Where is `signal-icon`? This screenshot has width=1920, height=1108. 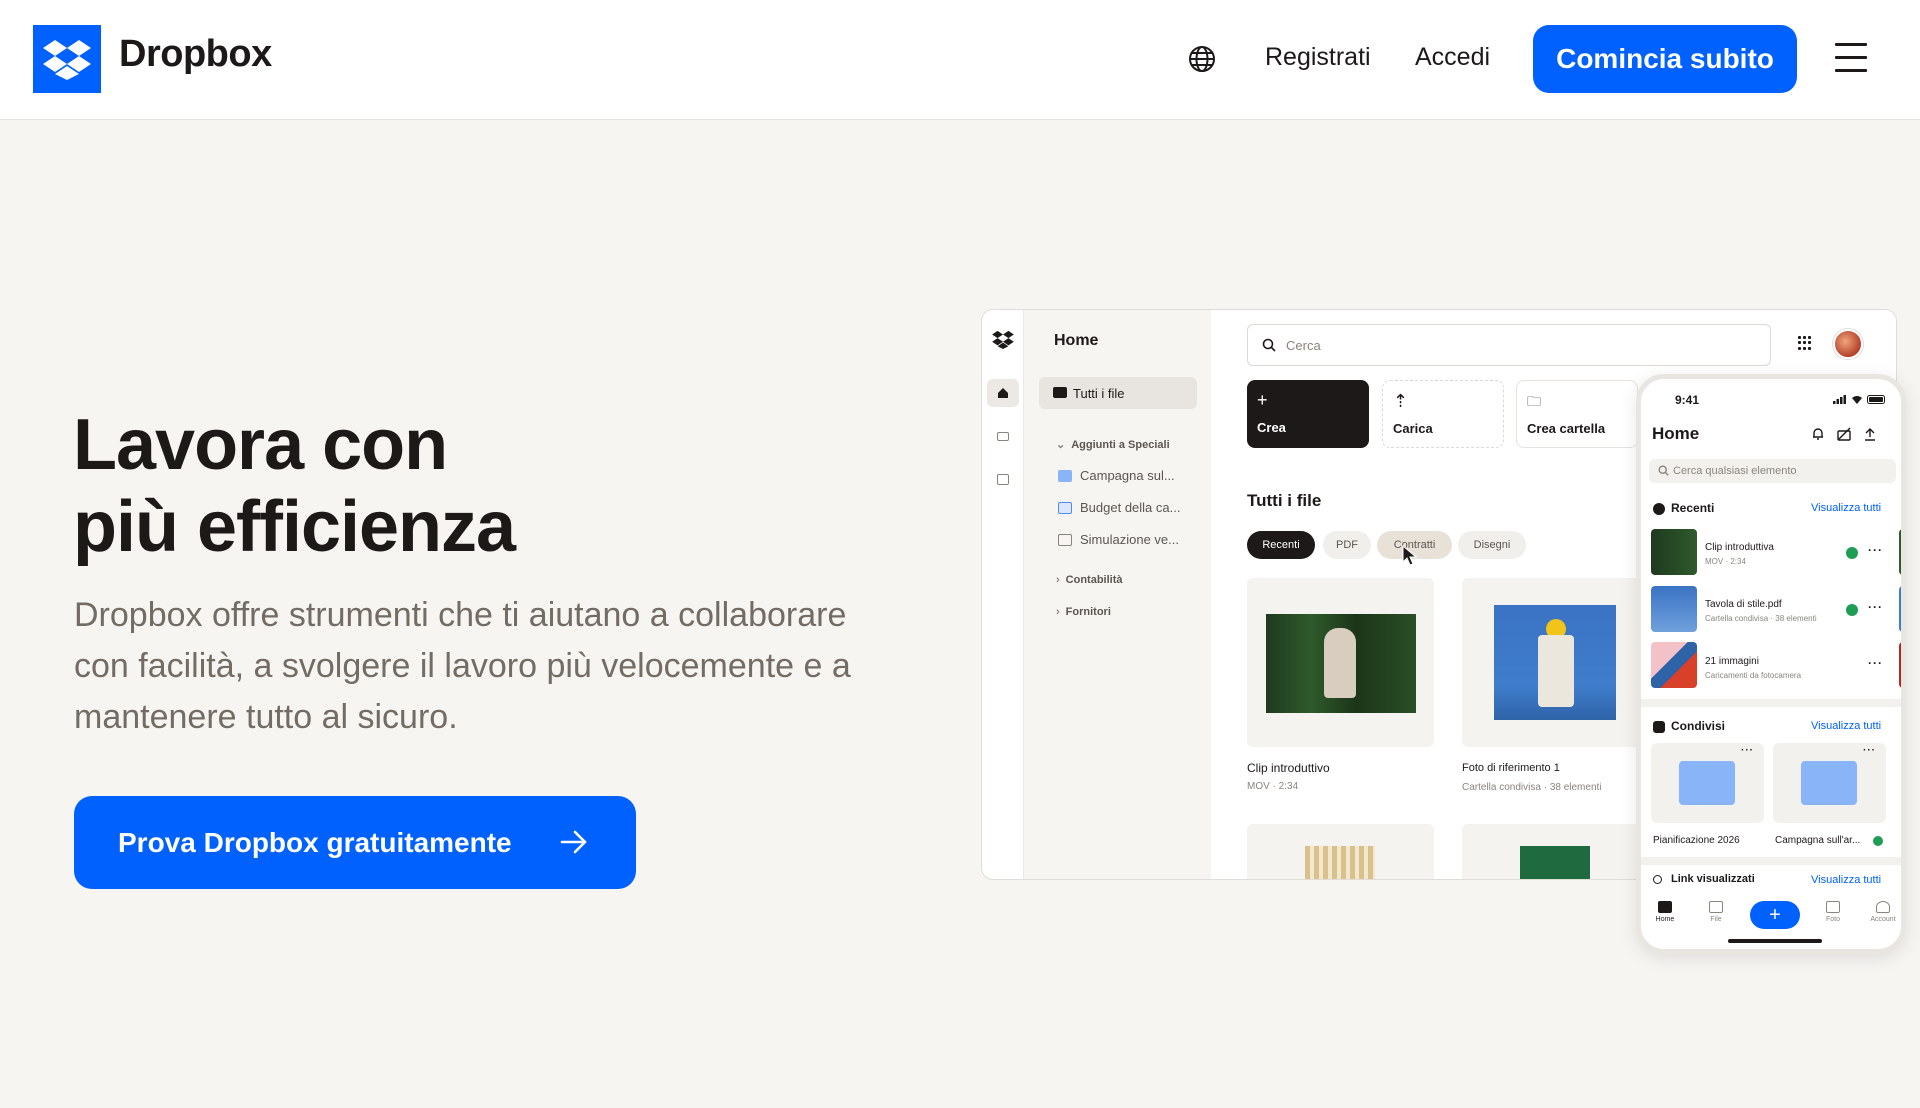
signal-icon is located at coordinates (1839, 399).